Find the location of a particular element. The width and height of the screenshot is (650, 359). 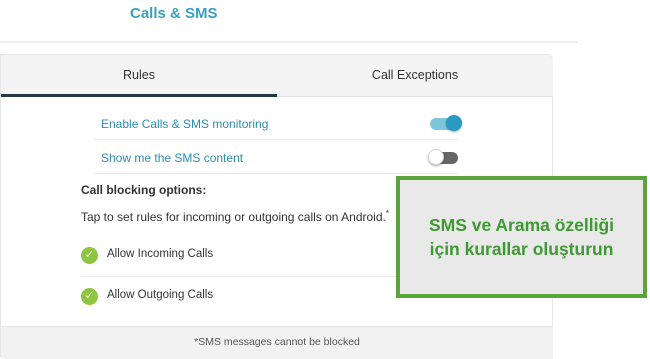

allow-incoming-label: Allow Incoming Calls is located at coordinates (160, 254).